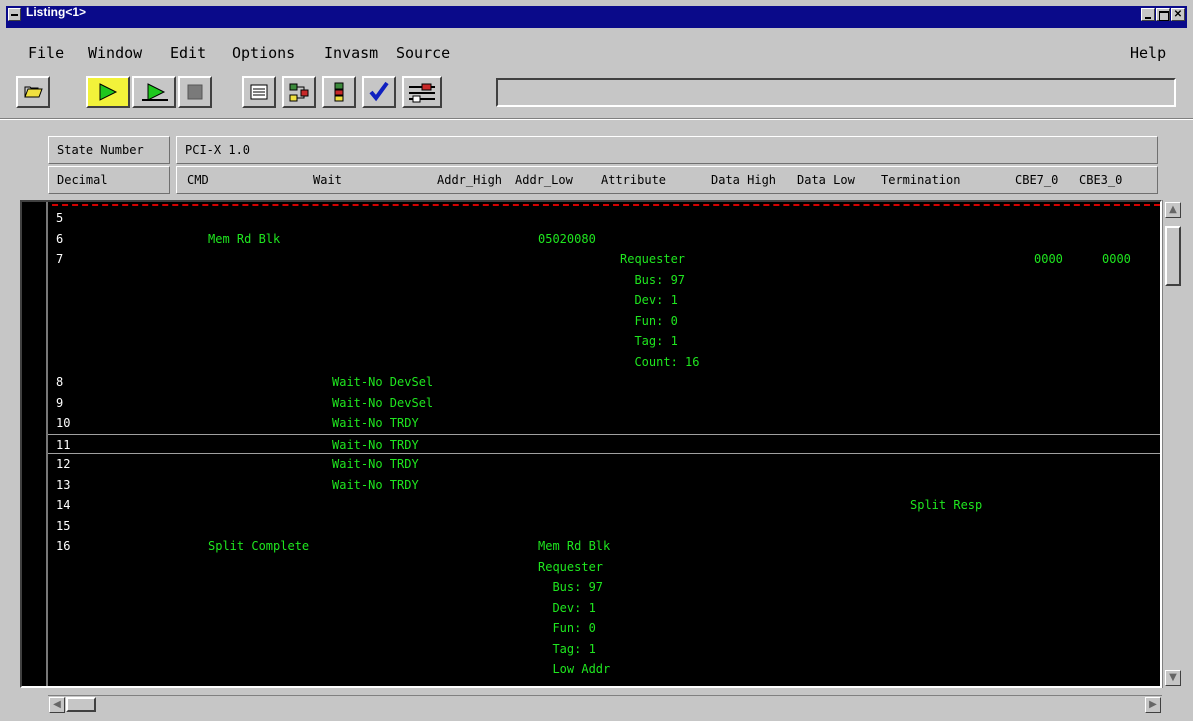 This screenshot has height=721, width=1193. Describe the element at coordinates (375, 484) in the screenshot. I see `wait-cell: Wait-No TRDY` at that location.